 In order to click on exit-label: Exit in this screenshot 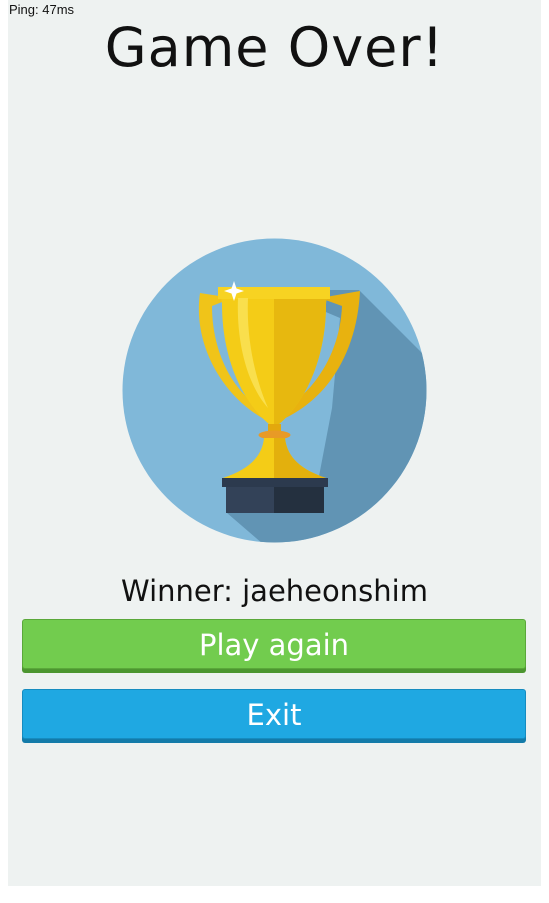, I will do `click(274, 715)`.